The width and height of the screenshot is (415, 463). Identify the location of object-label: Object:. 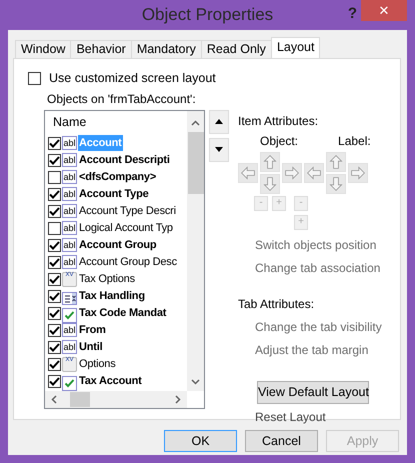
(279, 141).